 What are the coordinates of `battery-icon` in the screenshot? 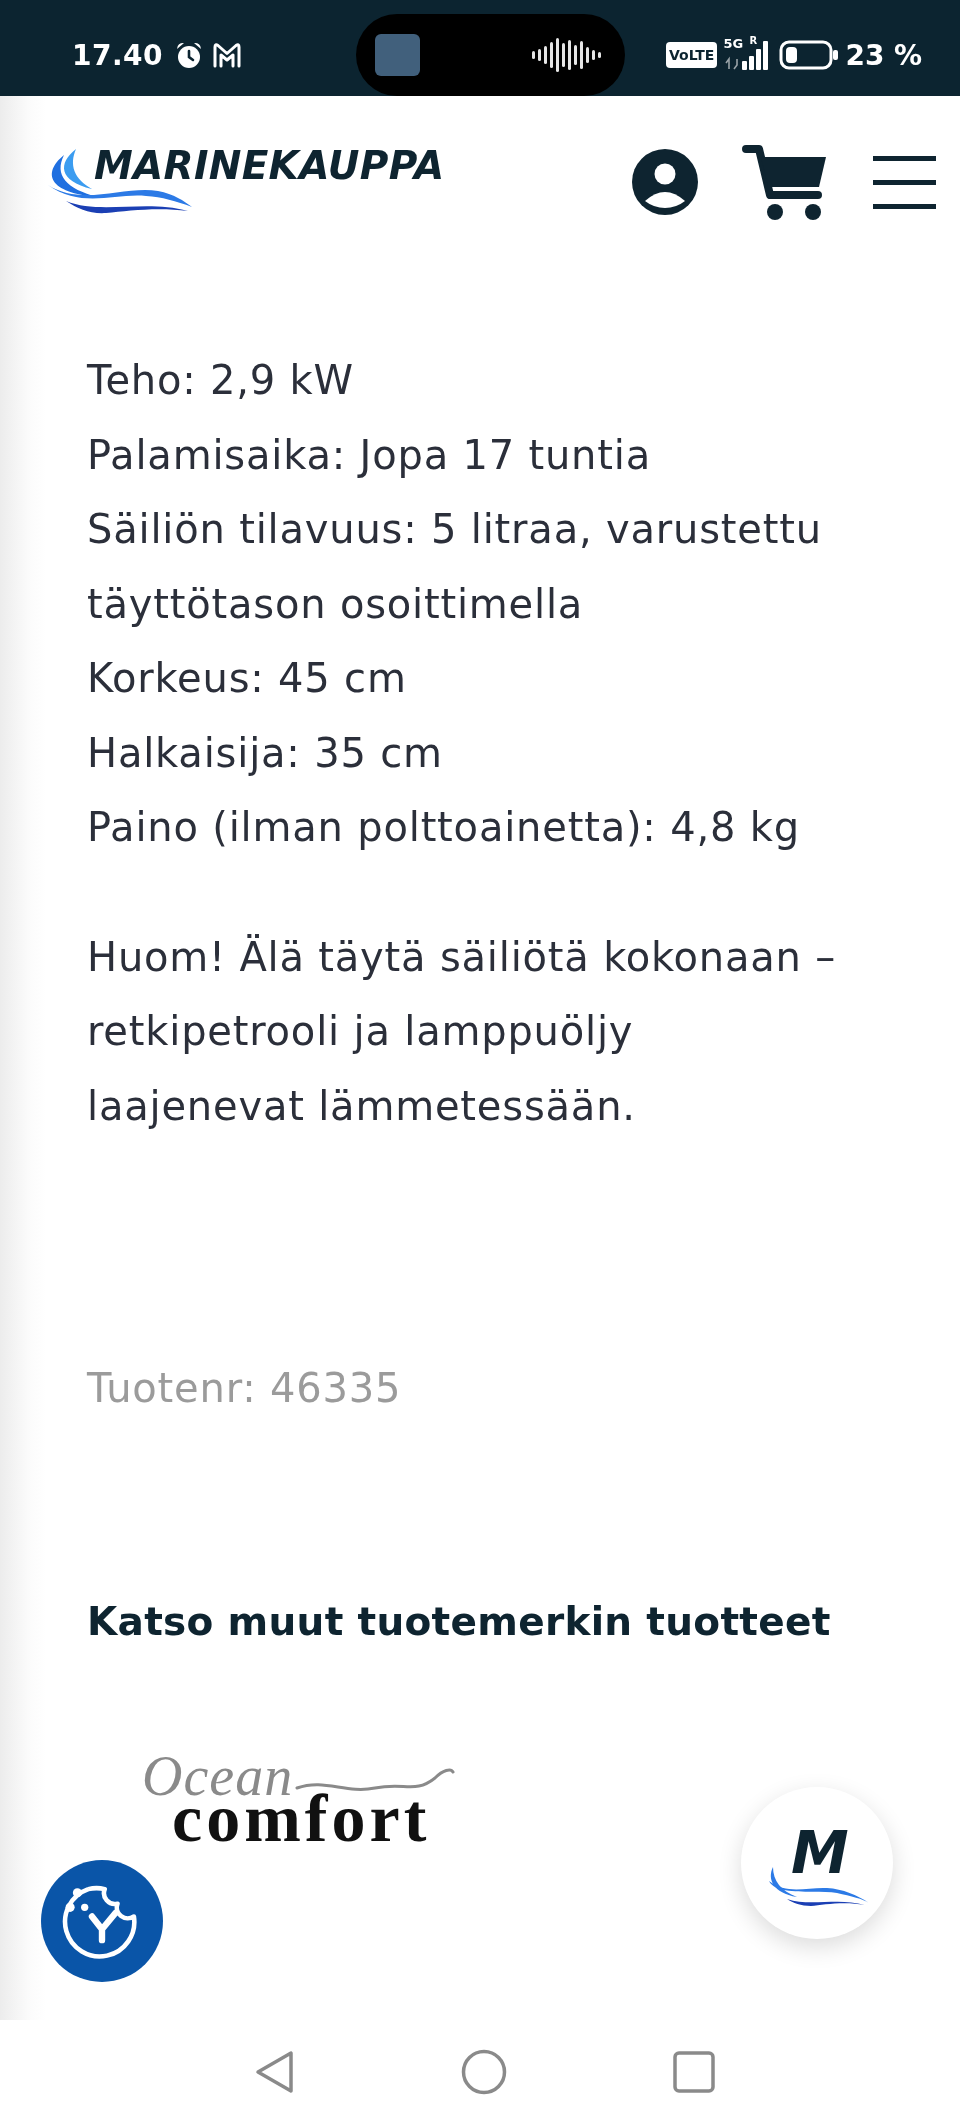 It's located at (809, 55).